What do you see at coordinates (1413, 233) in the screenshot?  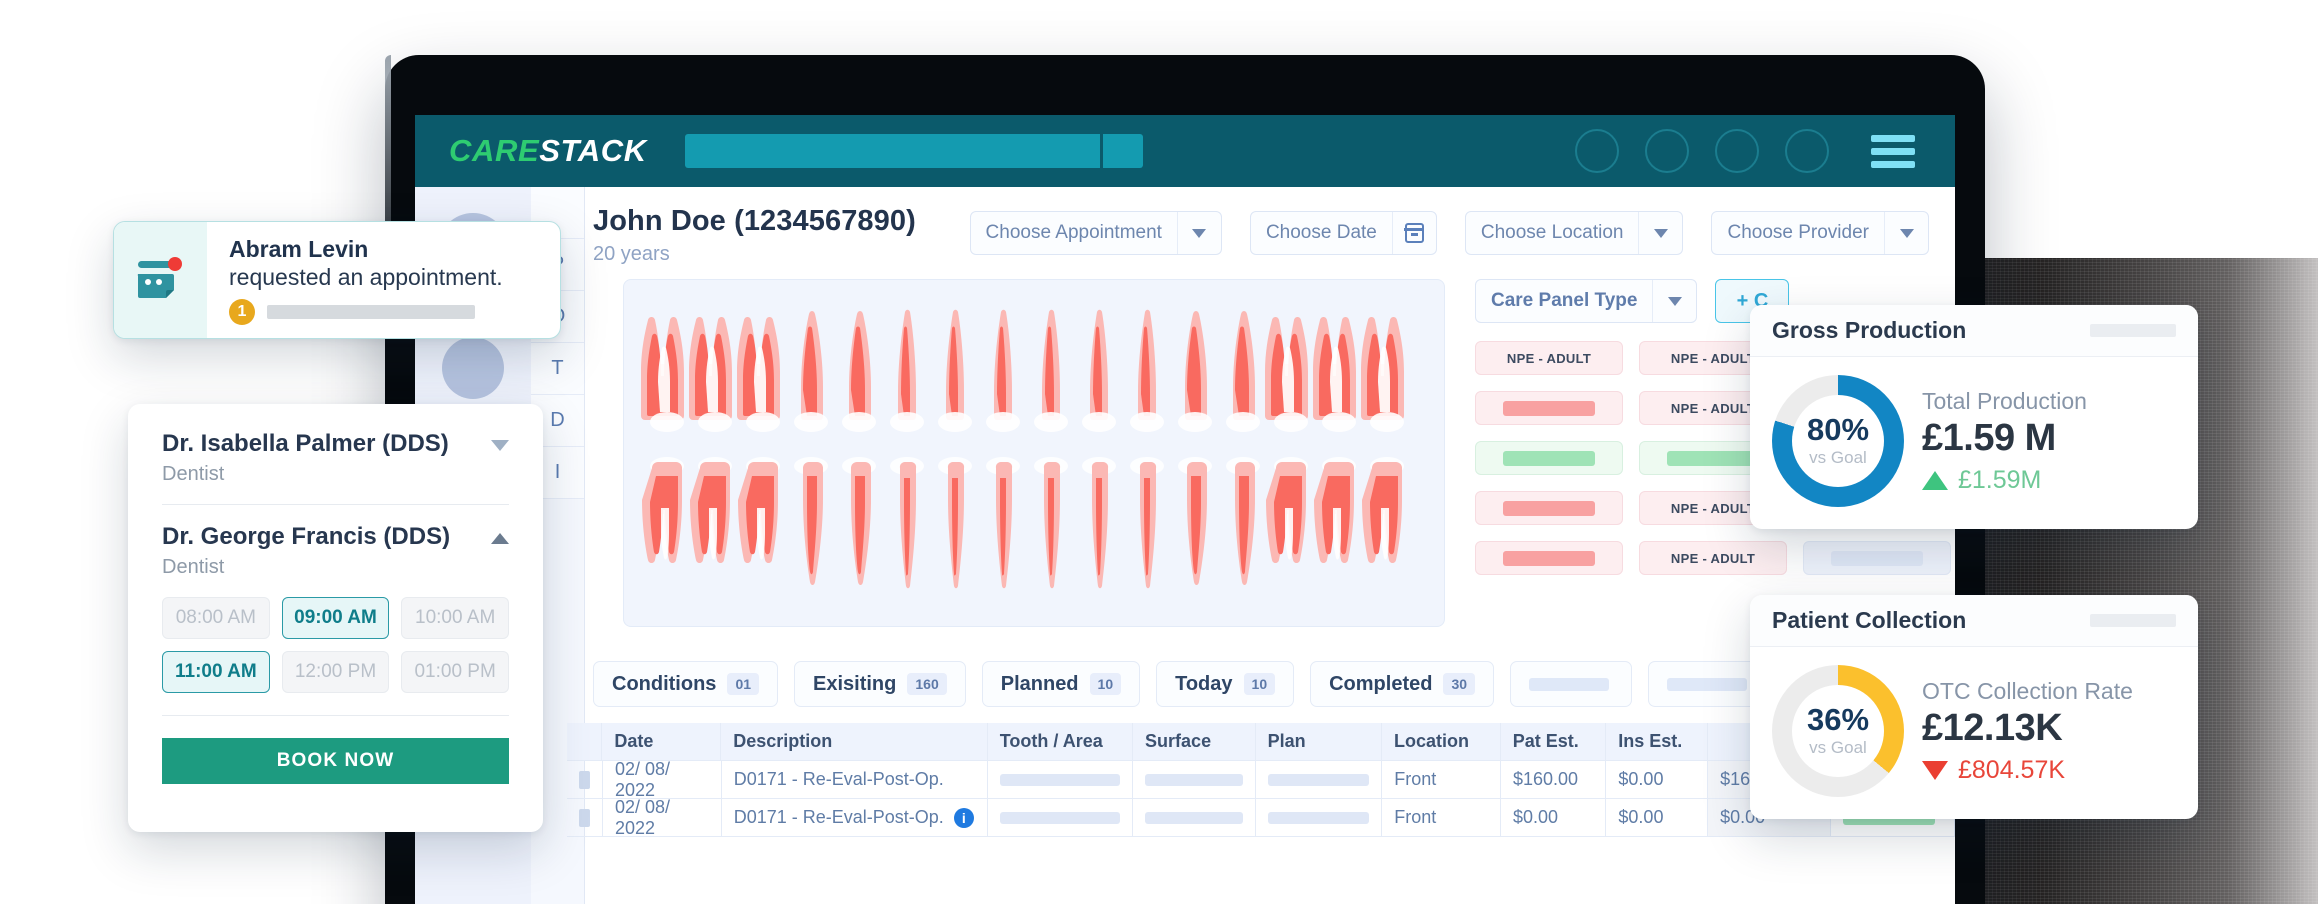 I see `calendar-icon` at bounding box center [1413, 233].